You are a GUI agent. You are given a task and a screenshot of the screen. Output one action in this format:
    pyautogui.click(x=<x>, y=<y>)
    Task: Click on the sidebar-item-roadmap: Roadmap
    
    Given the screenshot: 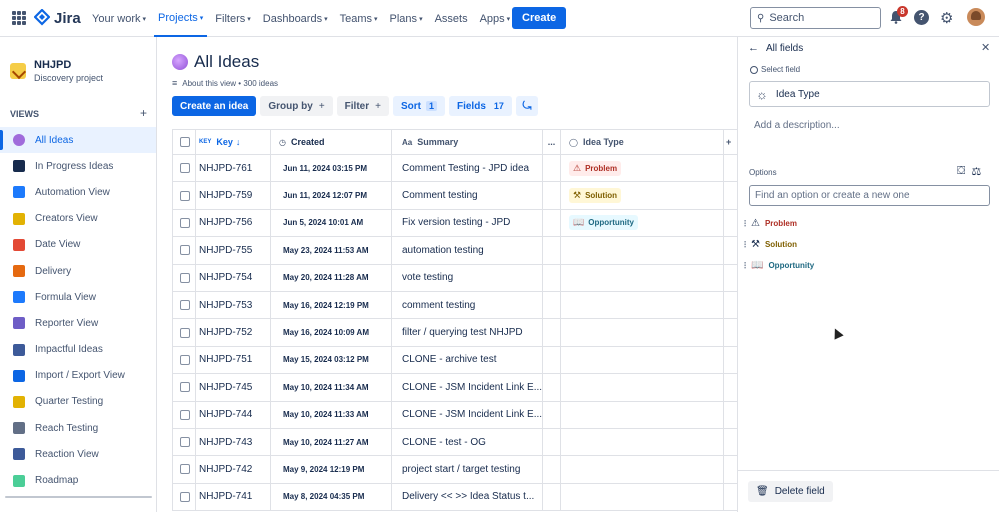 What is the action you would take?
    pyautogui.click(x=78, y=480)
    